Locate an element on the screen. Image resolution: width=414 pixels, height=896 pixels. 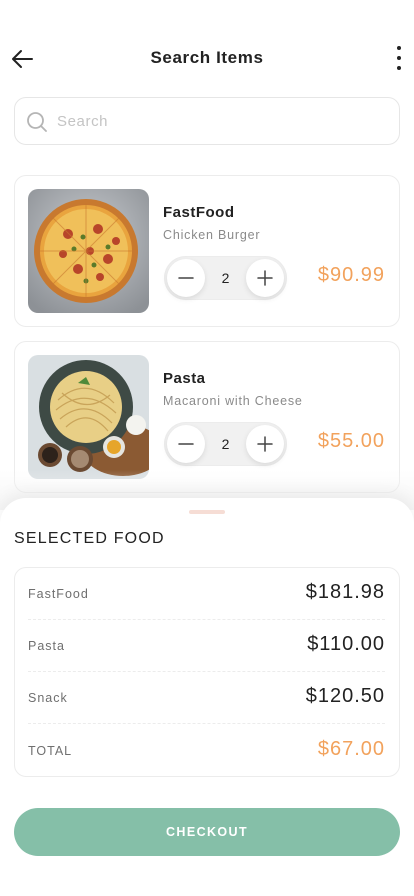
total-label: TOTAL is located at coordinates (50, 751).